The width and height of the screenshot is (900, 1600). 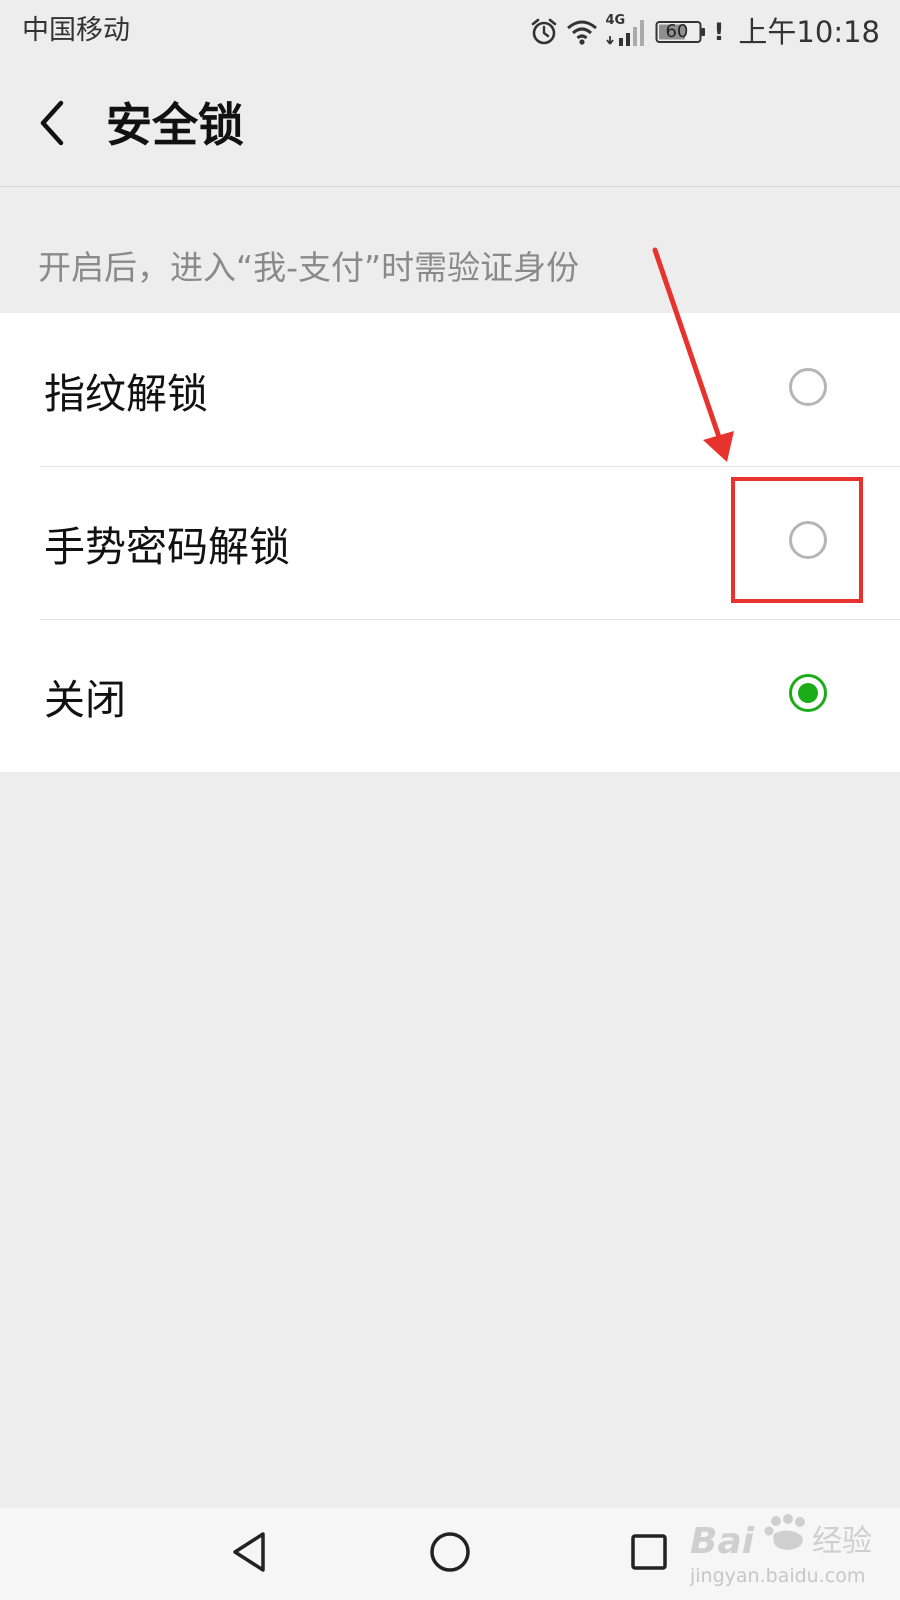 What do you see at coordinates (450, 32) in the screenshot?
I see `status-bar: 中国移动 4G 60 ! 上午10:18` at bounding box center [450, 32].